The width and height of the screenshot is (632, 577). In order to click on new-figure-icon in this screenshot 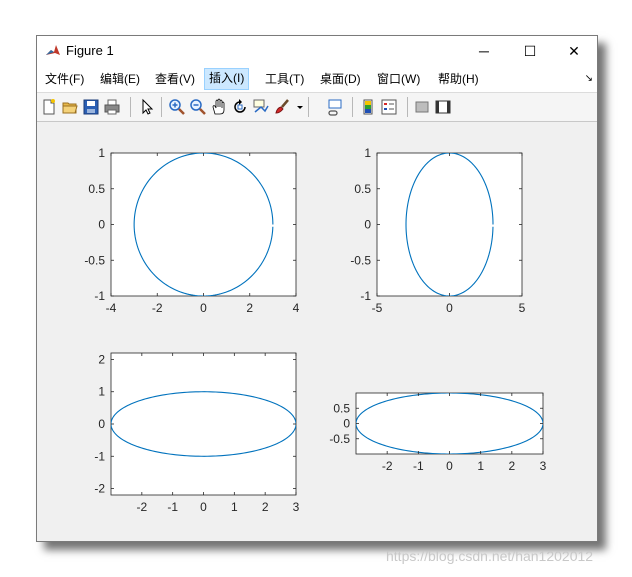, I will do `click(49, 107)`.